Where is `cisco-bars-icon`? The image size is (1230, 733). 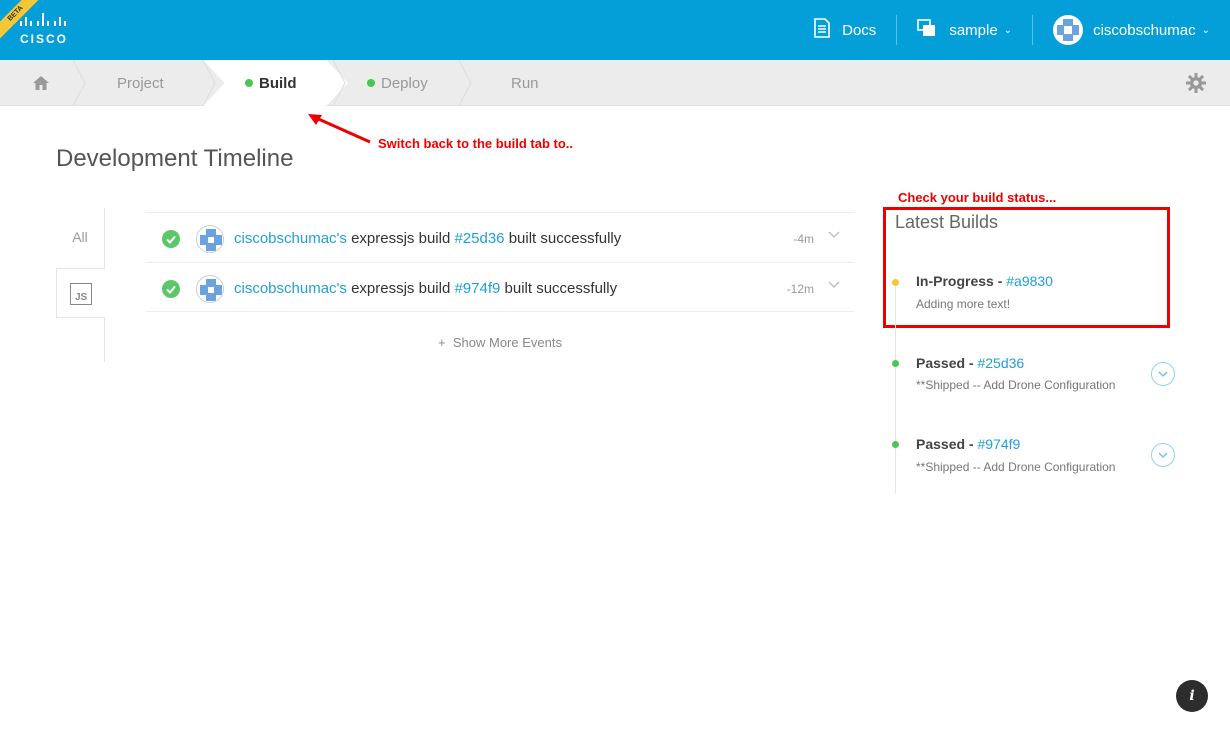 cisco-bars-icon is located at coordinates (43, 19).